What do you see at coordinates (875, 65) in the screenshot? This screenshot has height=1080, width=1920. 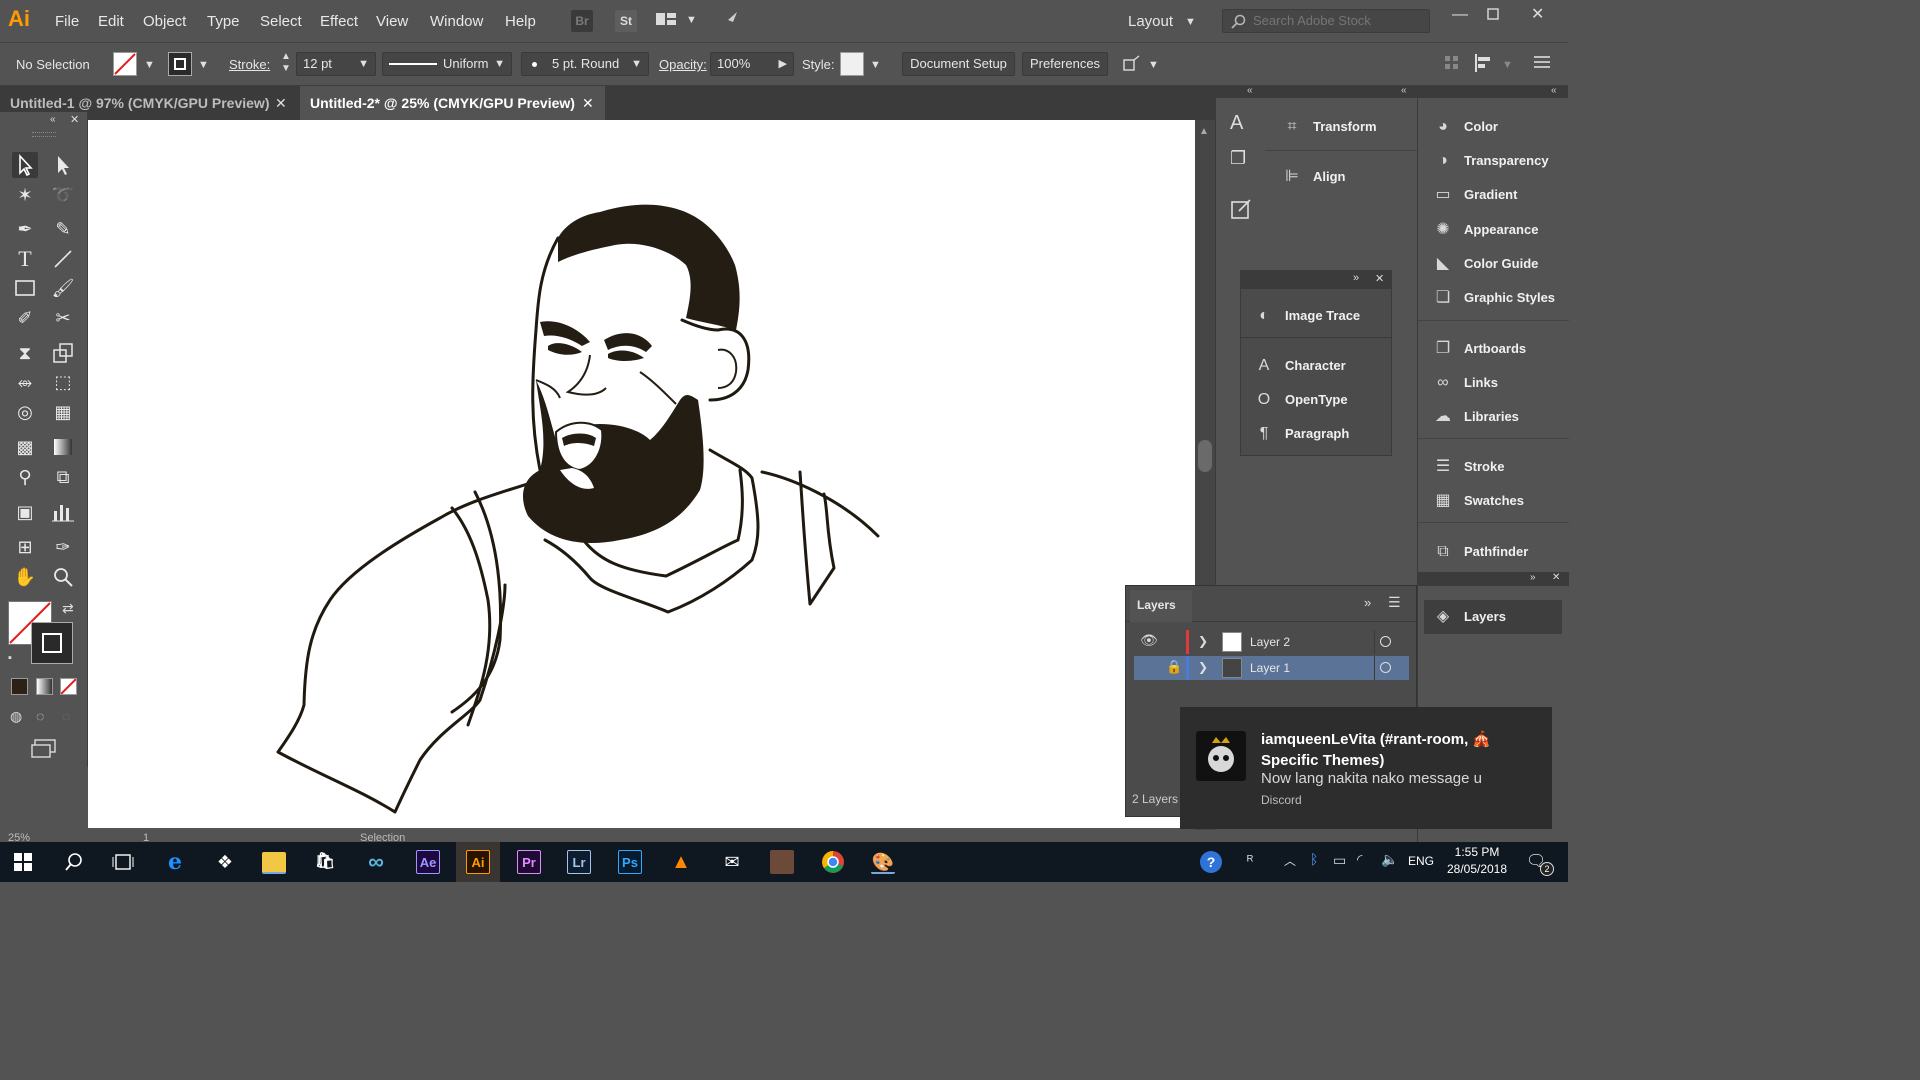 I see `style-chevron-icon: ▼` at bounding box center [875, 65].